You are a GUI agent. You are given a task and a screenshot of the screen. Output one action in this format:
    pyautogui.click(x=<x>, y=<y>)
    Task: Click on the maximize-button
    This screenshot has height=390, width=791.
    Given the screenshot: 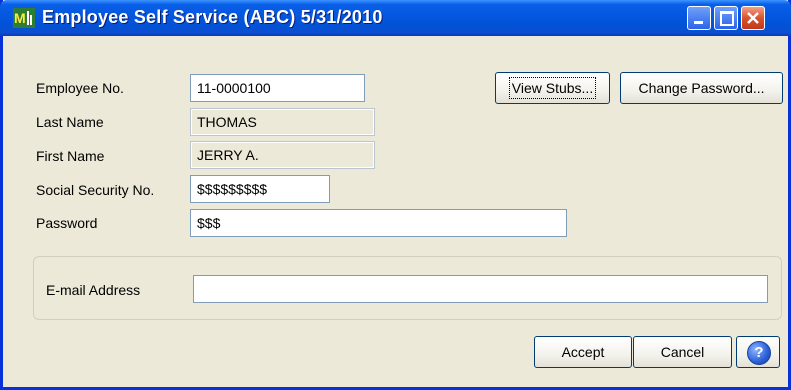 What is the action you would take?
    pyautogui.click(x=726, y=18)
    